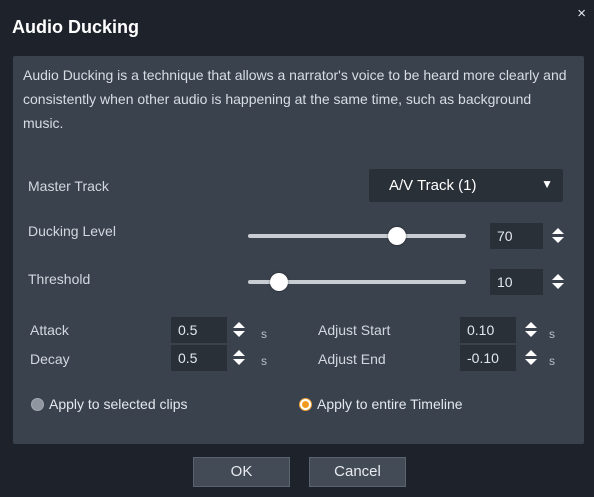 This screenshot has width=594, height=497. I want to click on adjust-end-spinner-icon, so click(531, 358).